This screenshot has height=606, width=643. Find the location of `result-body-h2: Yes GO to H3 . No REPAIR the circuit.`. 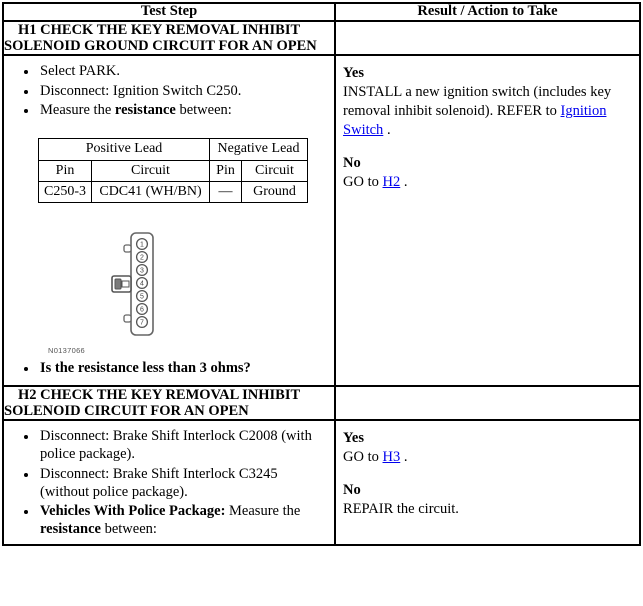

result-body-h2: Yes GO to H3 . No REPAIR the circuit. is located at coordinates (487, 472).